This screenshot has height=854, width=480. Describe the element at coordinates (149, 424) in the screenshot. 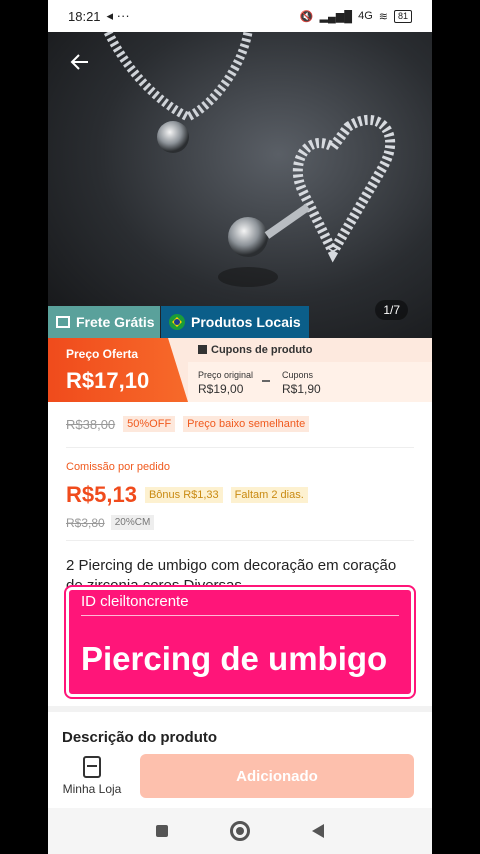

I see `discount-badge: 50%OFF` at that location.